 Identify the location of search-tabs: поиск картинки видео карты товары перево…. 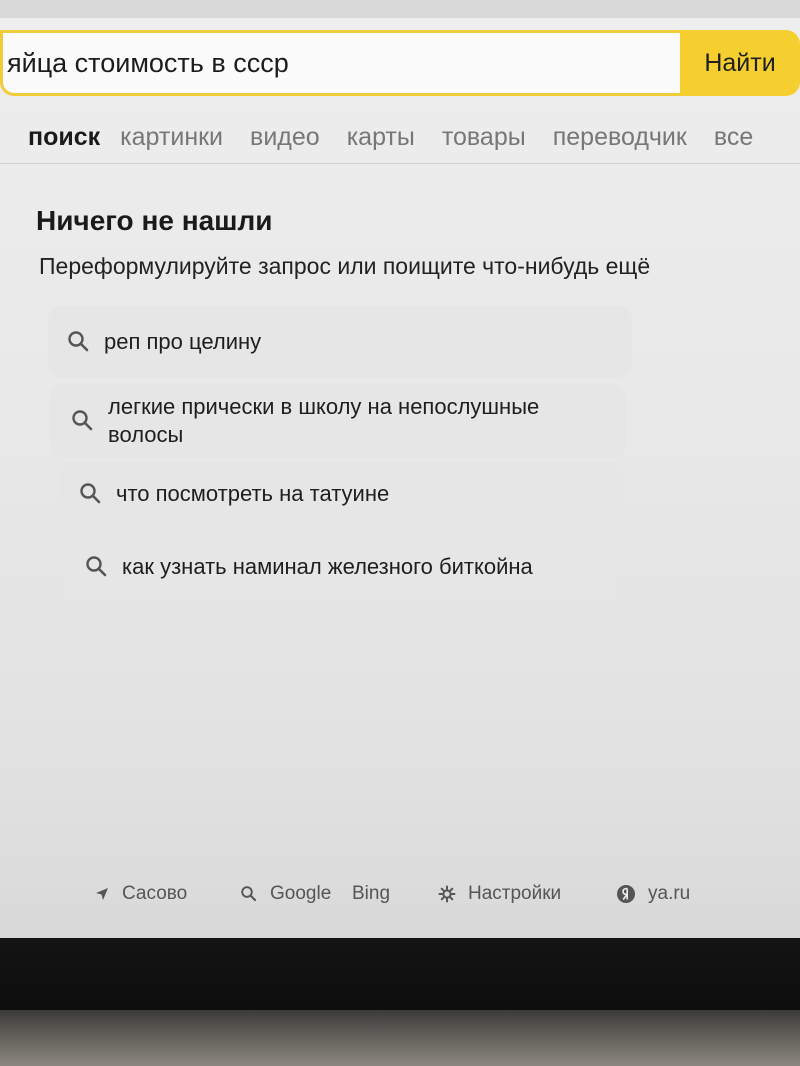
(404, 137).